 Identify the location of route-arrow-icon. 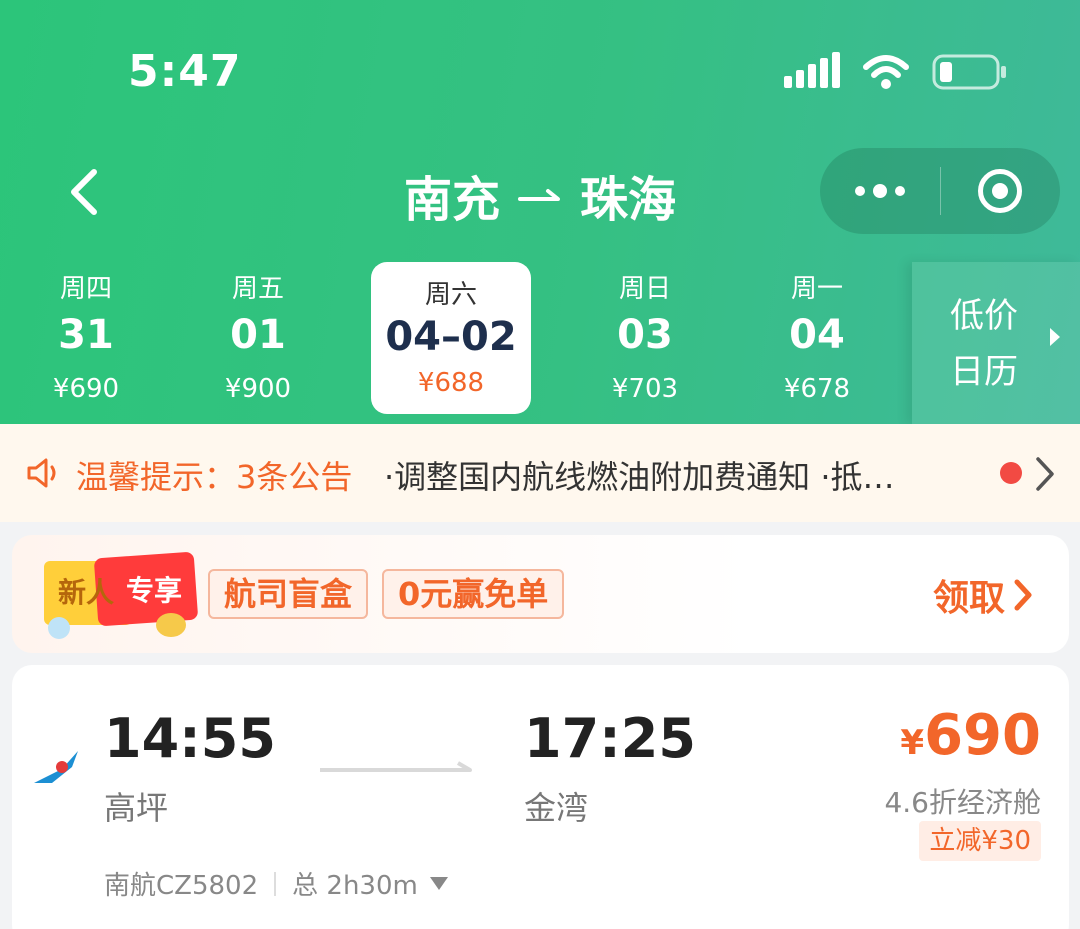
(539, 195).